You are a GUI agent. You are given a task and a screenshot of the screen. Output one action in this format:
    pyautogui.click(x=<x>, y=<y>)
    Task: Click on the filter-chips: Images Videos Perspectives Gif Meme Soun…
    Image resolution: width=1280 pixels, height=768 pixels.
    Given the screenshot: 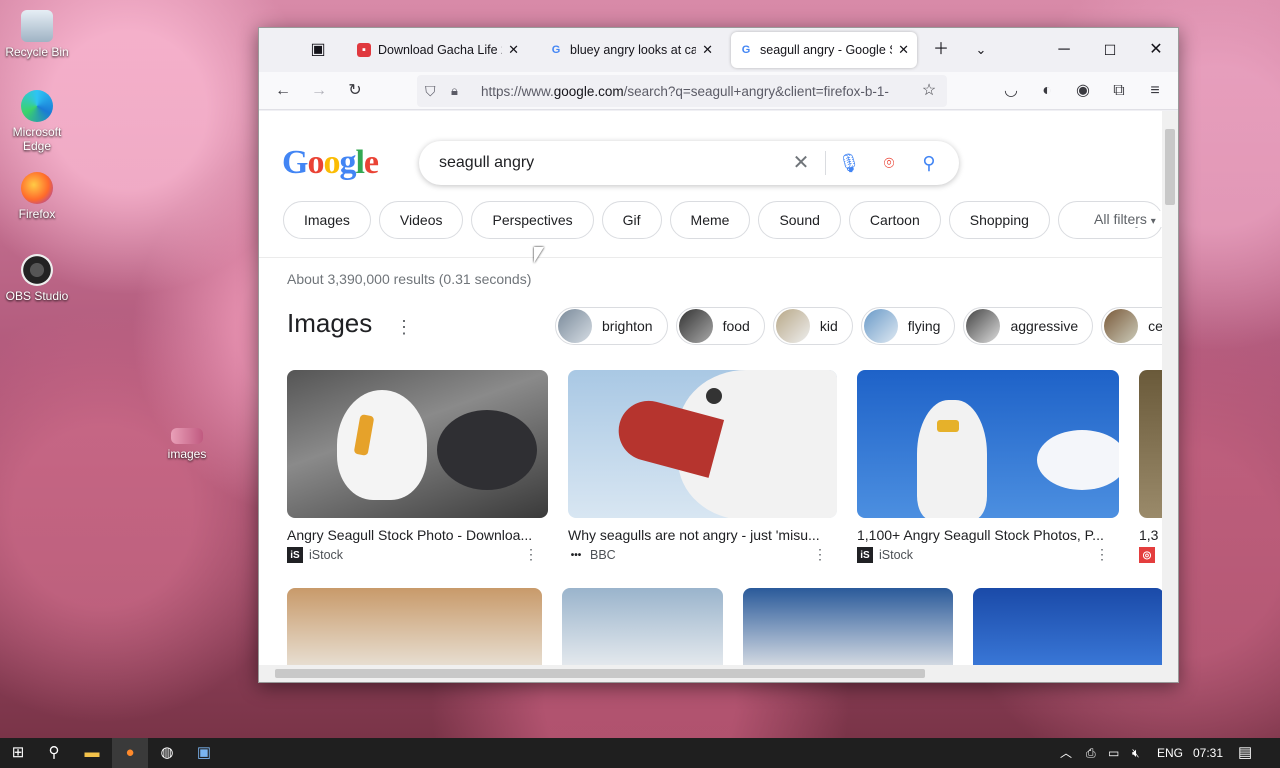 What is the action you would take?
    pyautogui.click(x=723, y=221)
    